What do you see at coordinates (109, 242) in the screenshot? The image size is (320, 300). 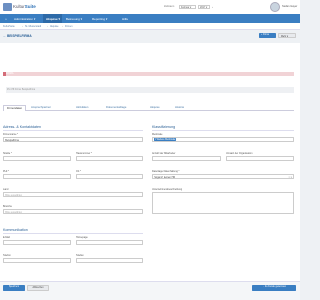 I see `homepage-input` at bounding box center [109, 242].